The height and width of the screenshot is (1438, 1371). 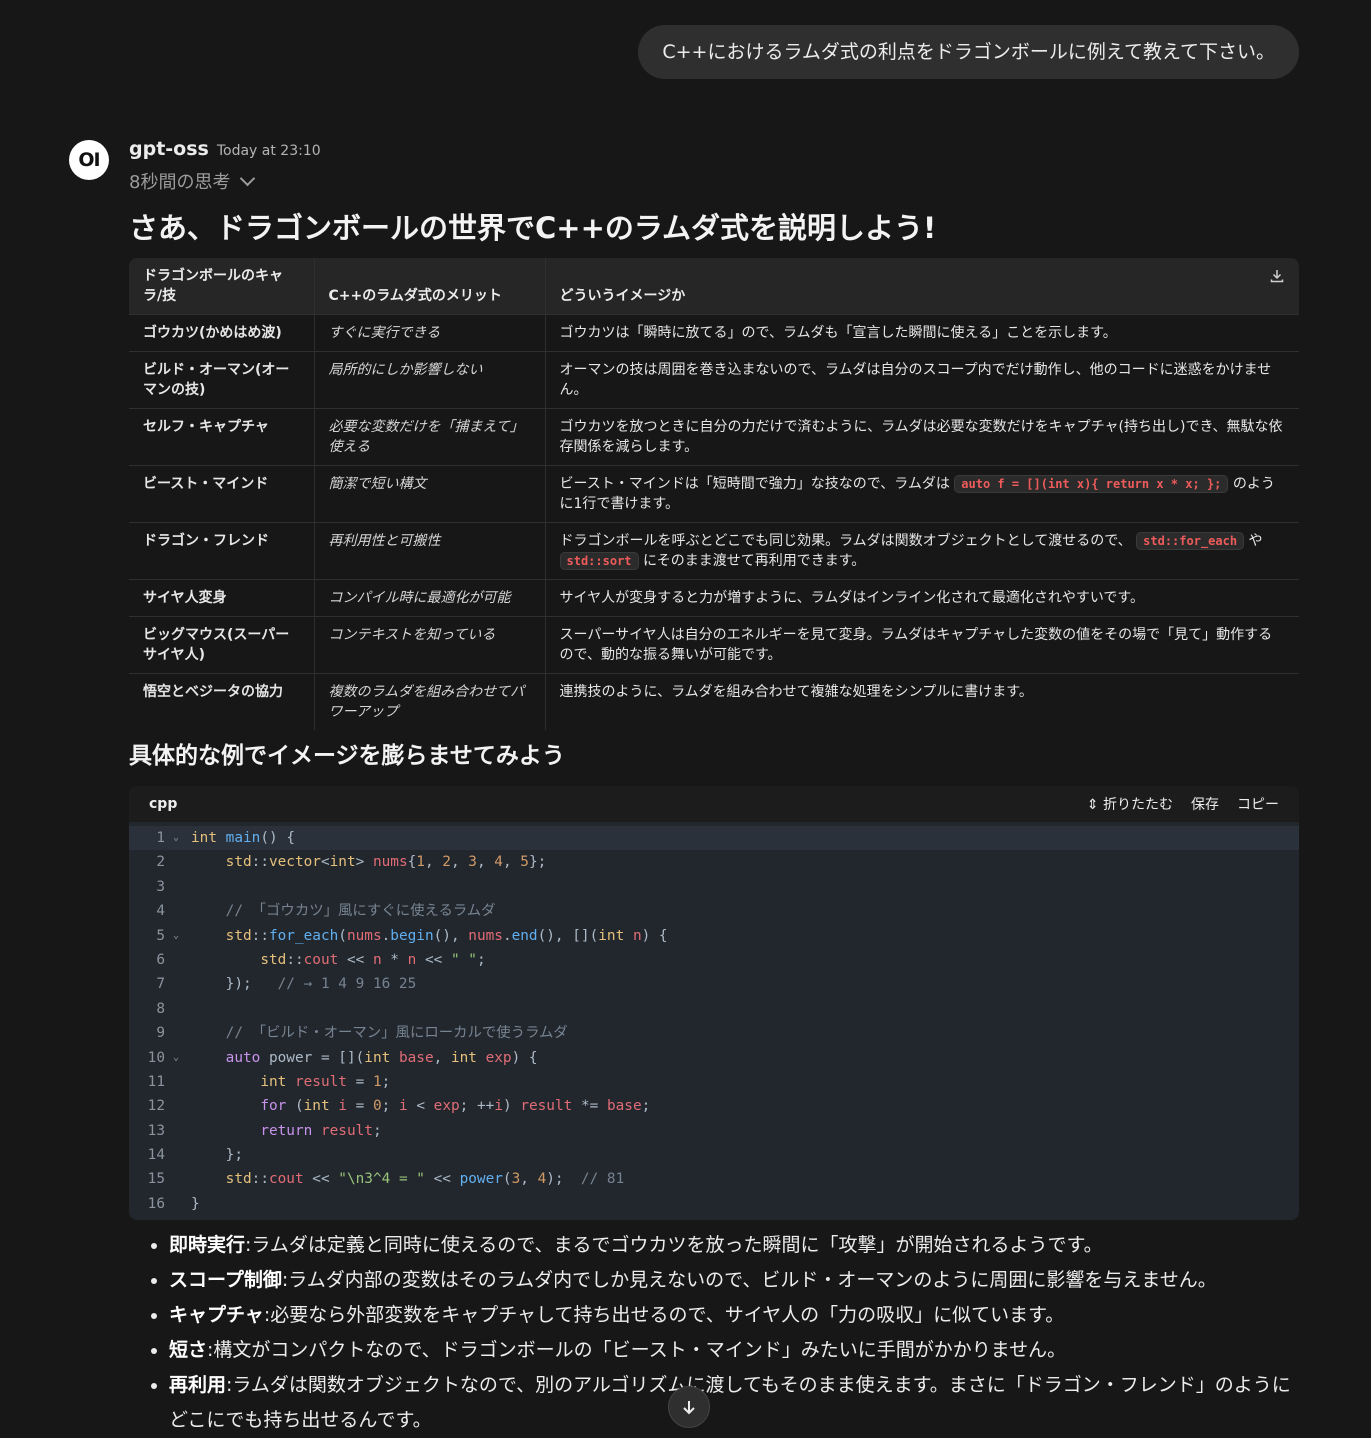 What do you see at coordinates (160, 911) in the screenshot?
I see `line-number: 4` at bounding box center [160, 911].